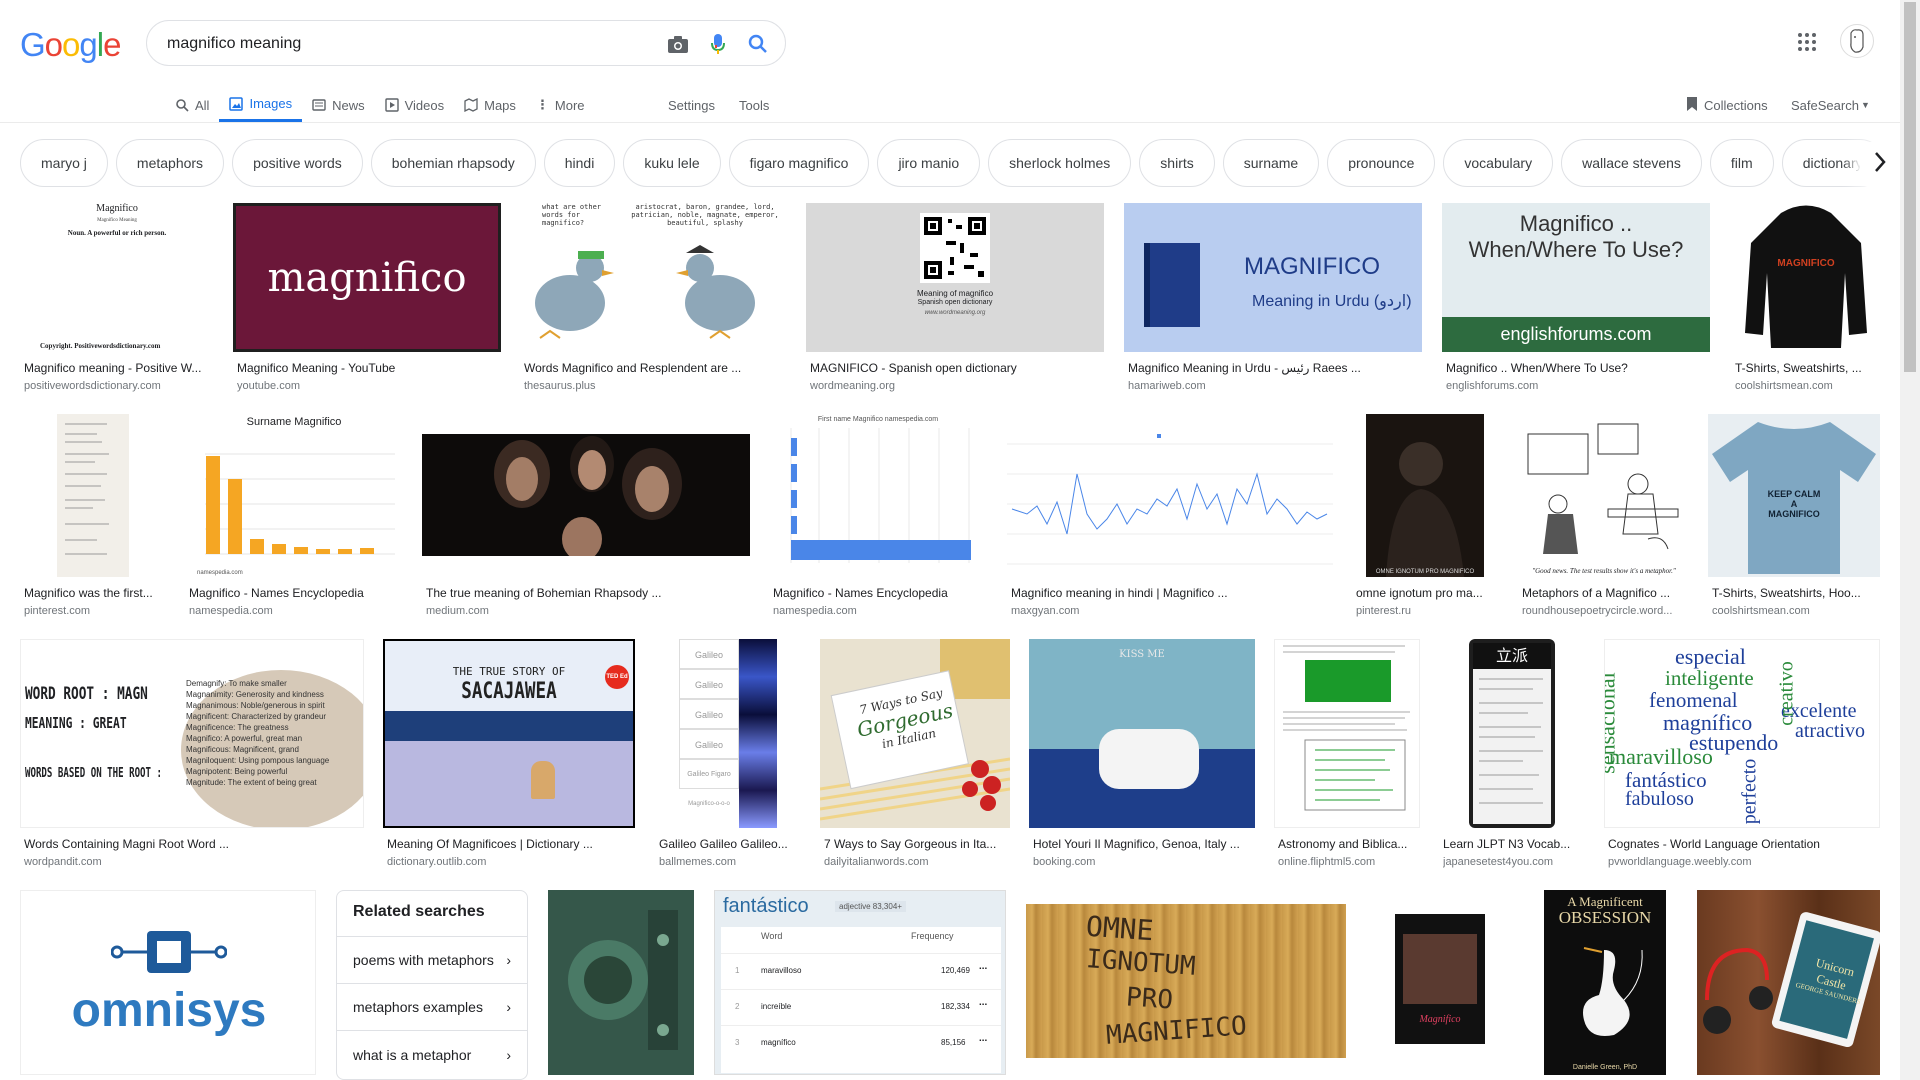  I want to click on tab-maps: Maps, so click(490, 105).